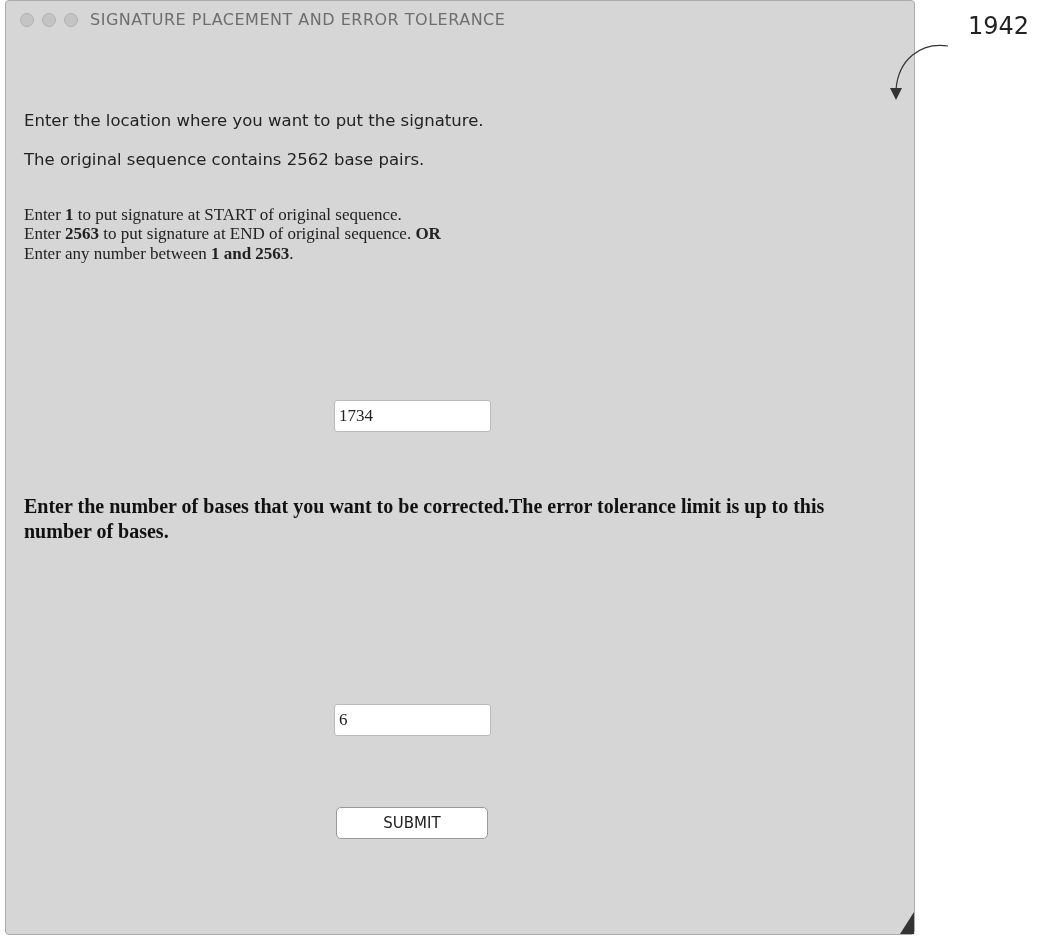 The height and width of the screenshot is (943, 1055). Describe the element at coordinates (225, 159) in the screenshot. I see `instruction-text: The original sequence contains 2562 base pairs.` at that location.